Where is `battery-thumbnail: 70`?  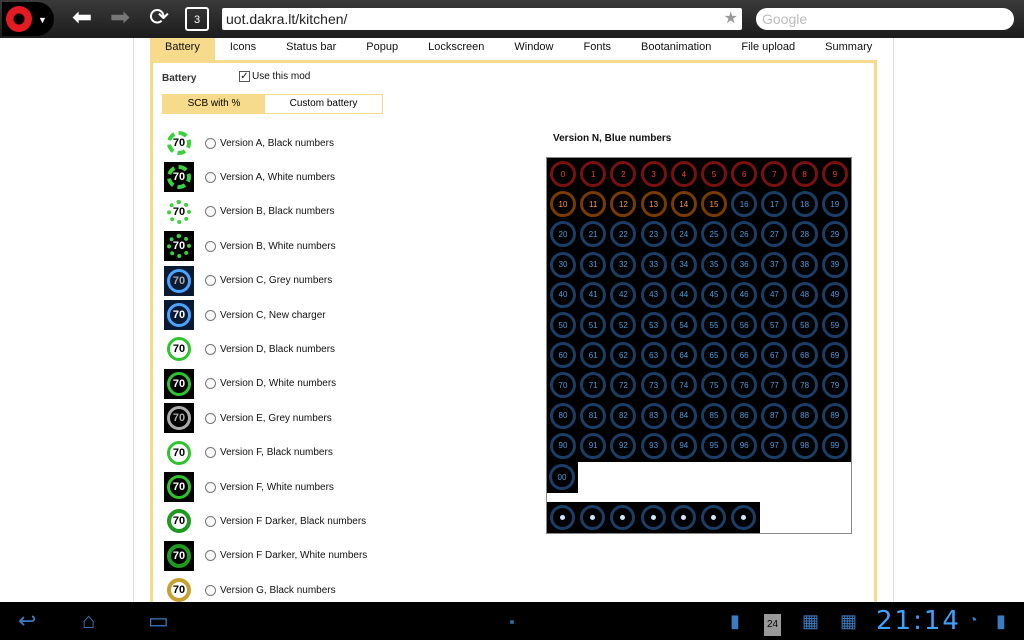
battery-thumbnail: 70 is located at coordinates (179, 143).